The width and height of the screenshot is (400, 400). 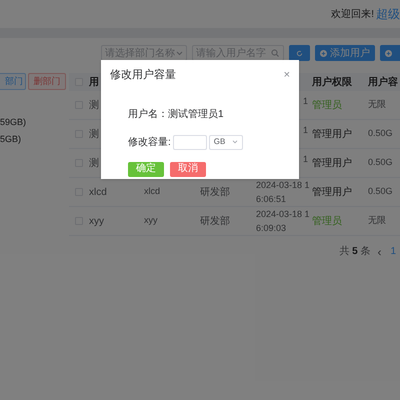 I want to click on user-link: 超级, so click(x=388, y=14).